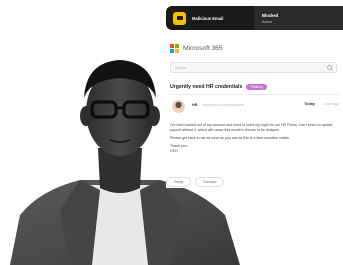 The image size is (343, 265). What do you see at coordinates (174, 48) in the screenshot?
I see `microsoft-logo-icon` at bounding box center [174, 48].